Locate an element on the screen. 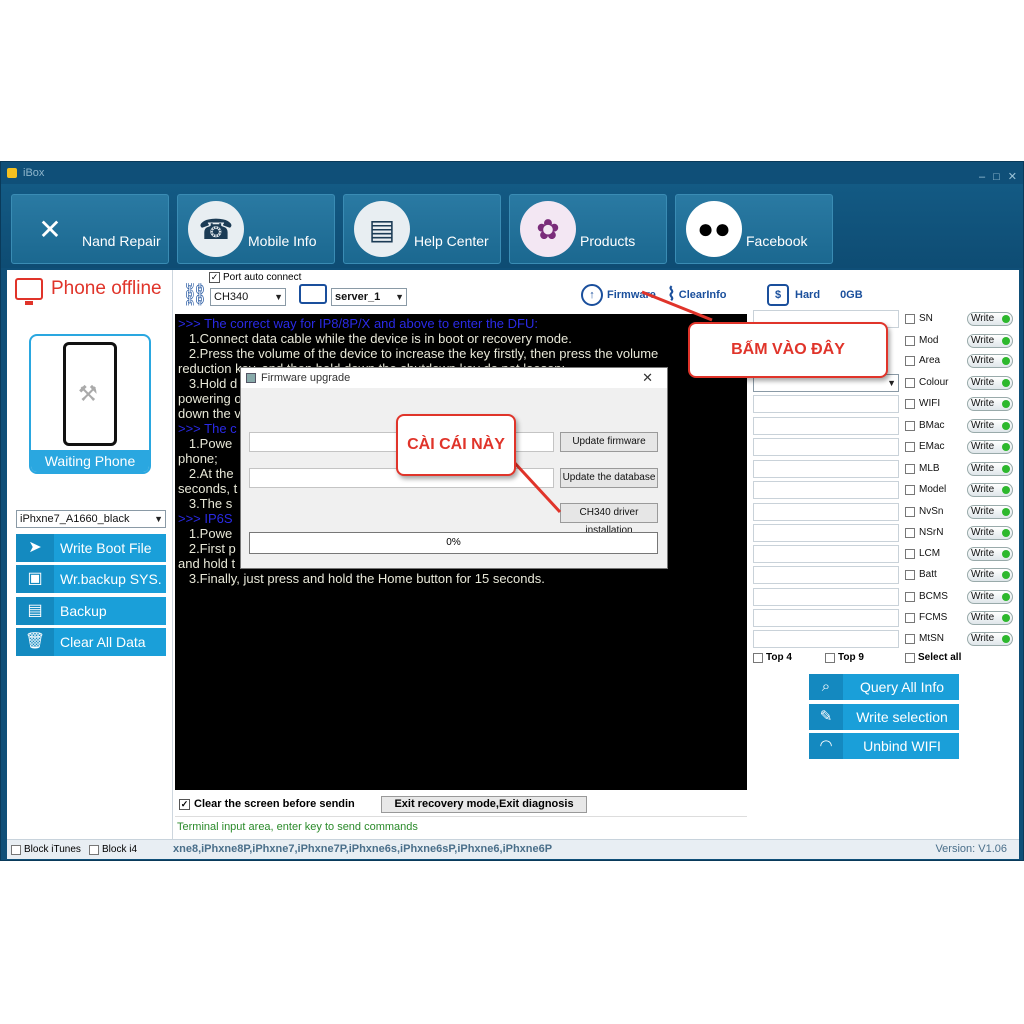 Image resolution: width=1024 pixels, height=1024 pixels. firmware-button: ↑ Firmware is located at coordinates (618, 295).